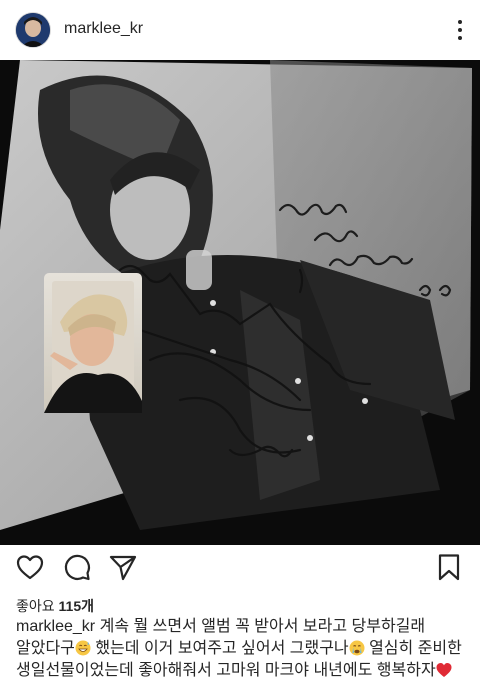 The width and height of the screenshot is (480, 684). Describe the element at coordinates (103, 29) in the screenshot. I see `post-username: marklee_kr` at that location.